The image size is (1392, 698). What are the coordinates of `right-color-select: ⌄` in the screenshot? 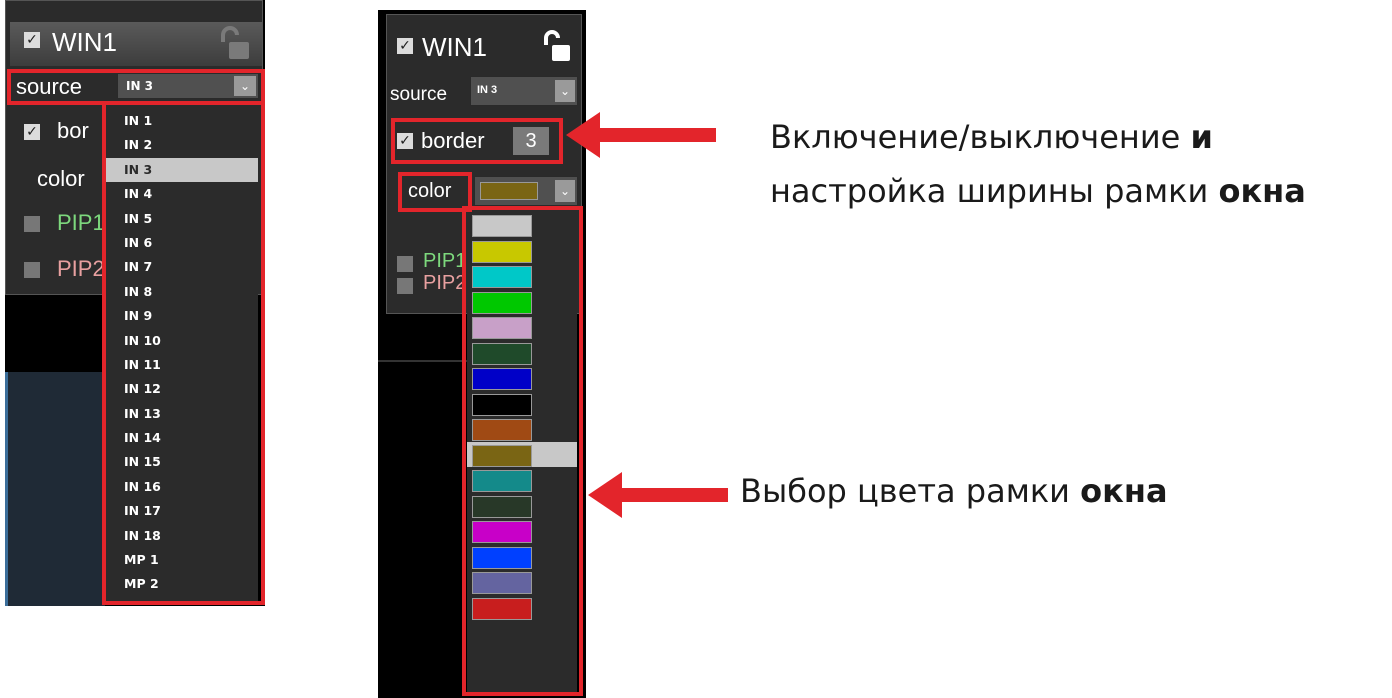 It's located at (526, 191).